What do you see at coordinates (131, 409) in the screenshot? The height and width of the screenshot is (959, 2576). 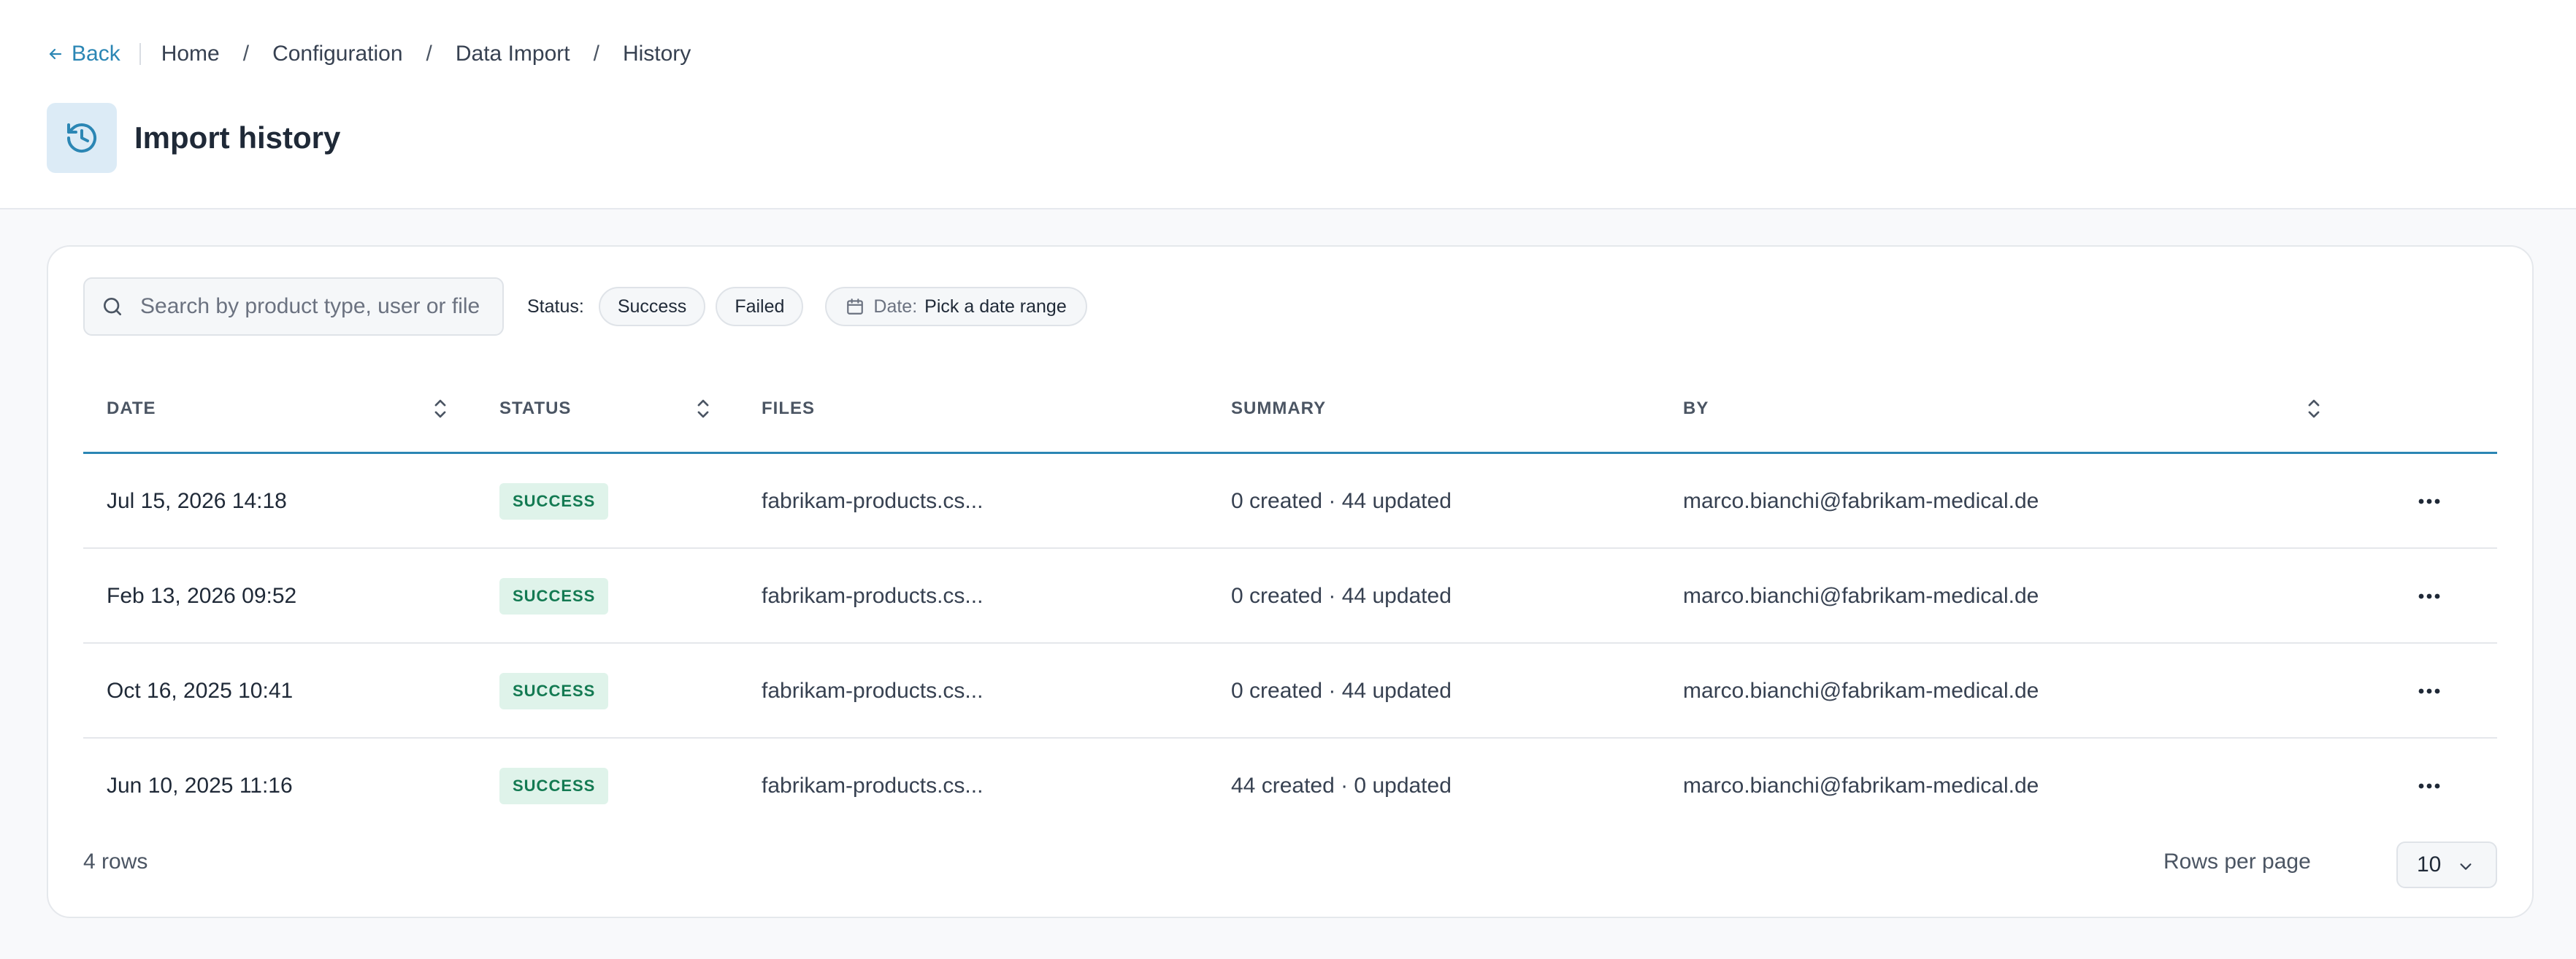 I see `column-header-date: DATE` at bounding box center [131, 409].